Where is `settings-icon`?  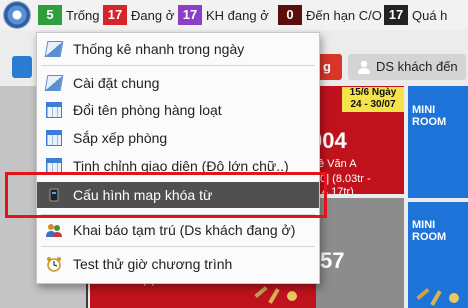
settings-icon is located at coordinates (54, 83).